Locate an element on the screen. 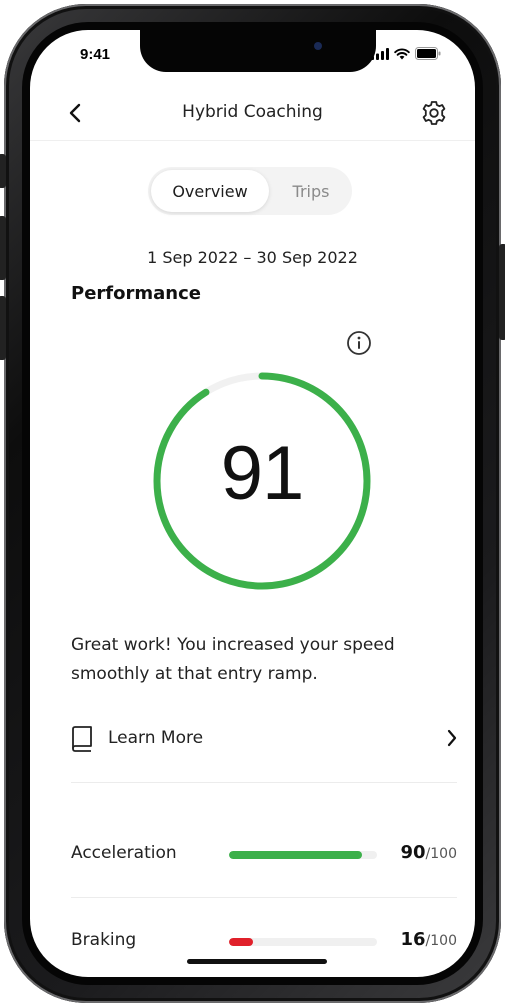 The width and height of the screenshot is (505, 1007). book-icon is located at coordinates (82, 739).